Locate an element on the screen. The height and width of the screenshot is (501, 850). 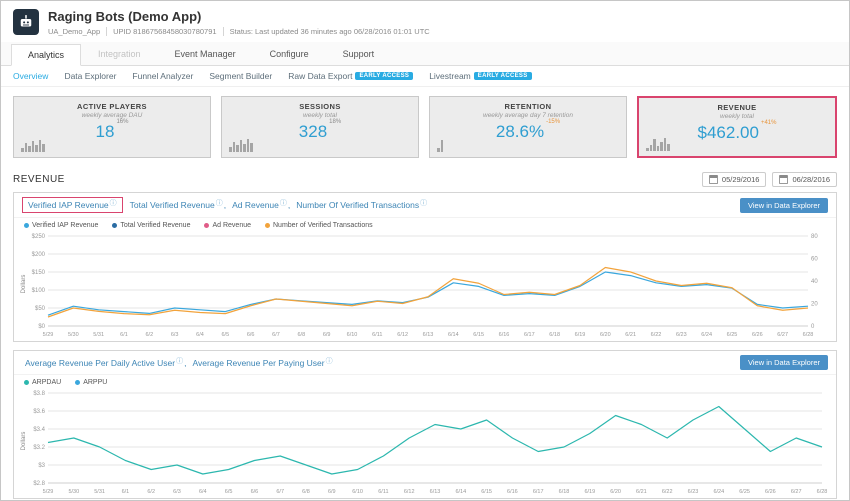
legend-item-ad-revenue: Ad Revenue is located at coordinates (227, 225).